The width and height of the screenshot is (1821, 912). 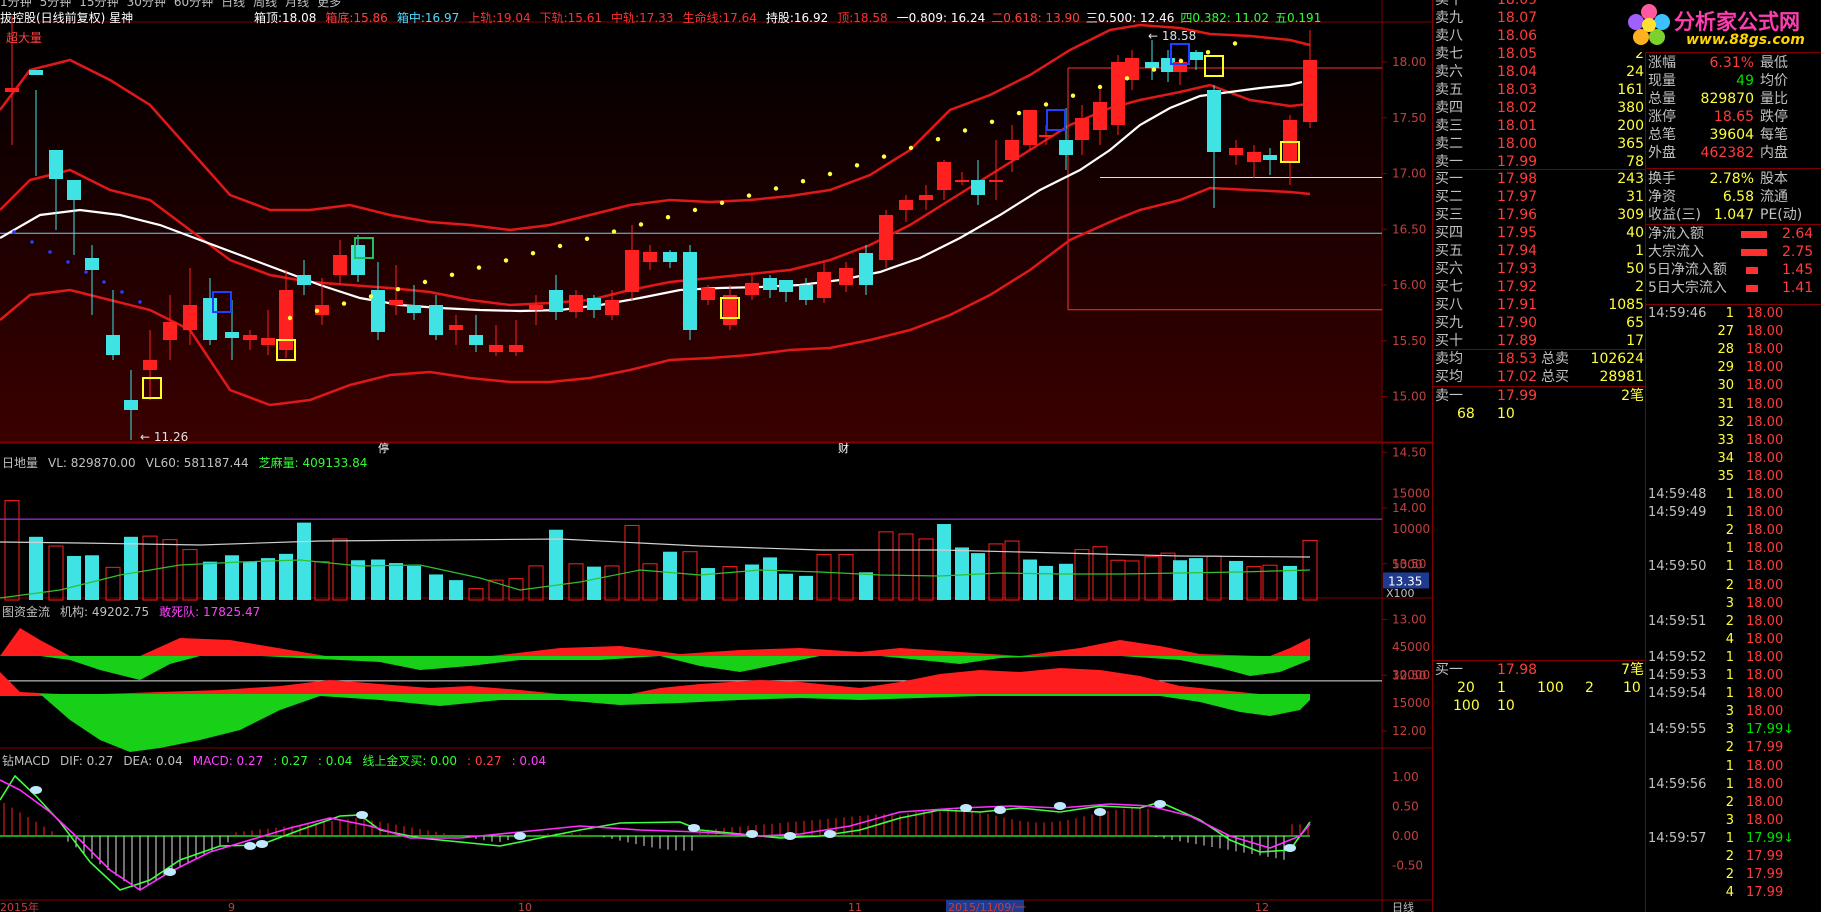 What do you see at coordinates (1539, 72) in the screenshot?
I see `ask-row: 卖六 18.04 24` at bounding box center [1539, 72].